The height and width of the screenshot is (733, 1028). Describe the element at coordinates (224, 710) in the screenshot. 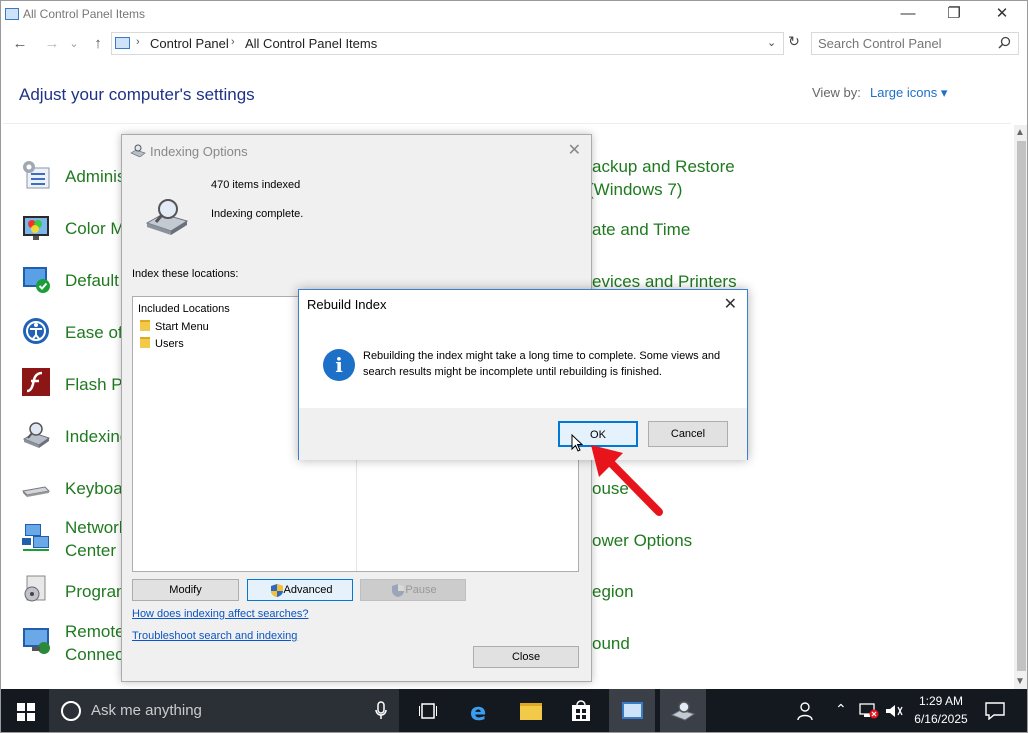

I see `cortana-search-box: Ask me anything` at that location.